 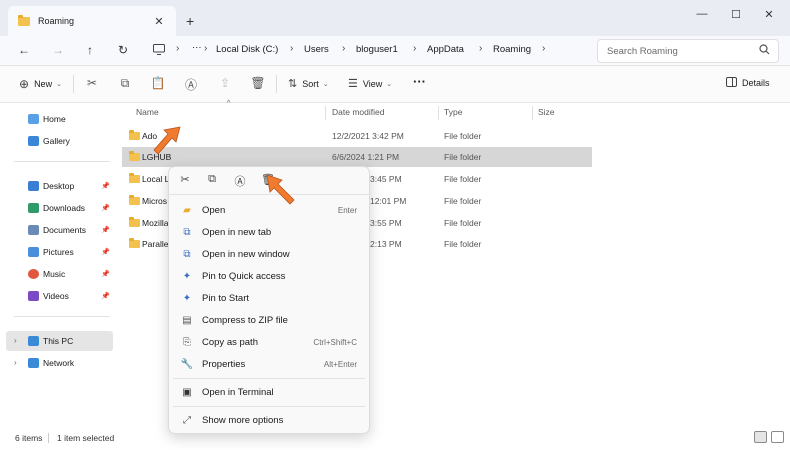 What do you see at coordinates (269, 298) in the screenshot?
I see `menu-item-pin-start: ✦ Pin to Start` at bounding box center [269, 298].